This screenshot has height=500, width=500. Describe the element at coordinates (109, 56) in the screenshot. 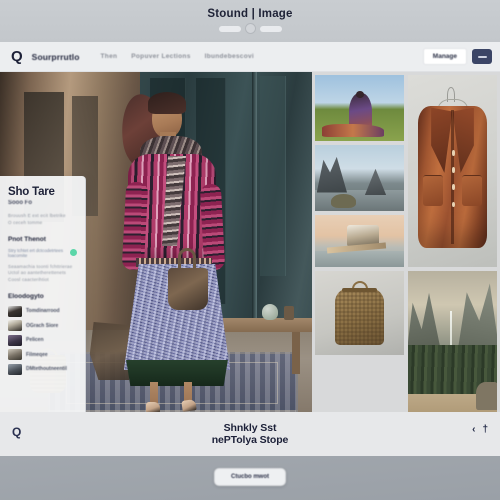

I see `nav-link-1: Then` at that location.